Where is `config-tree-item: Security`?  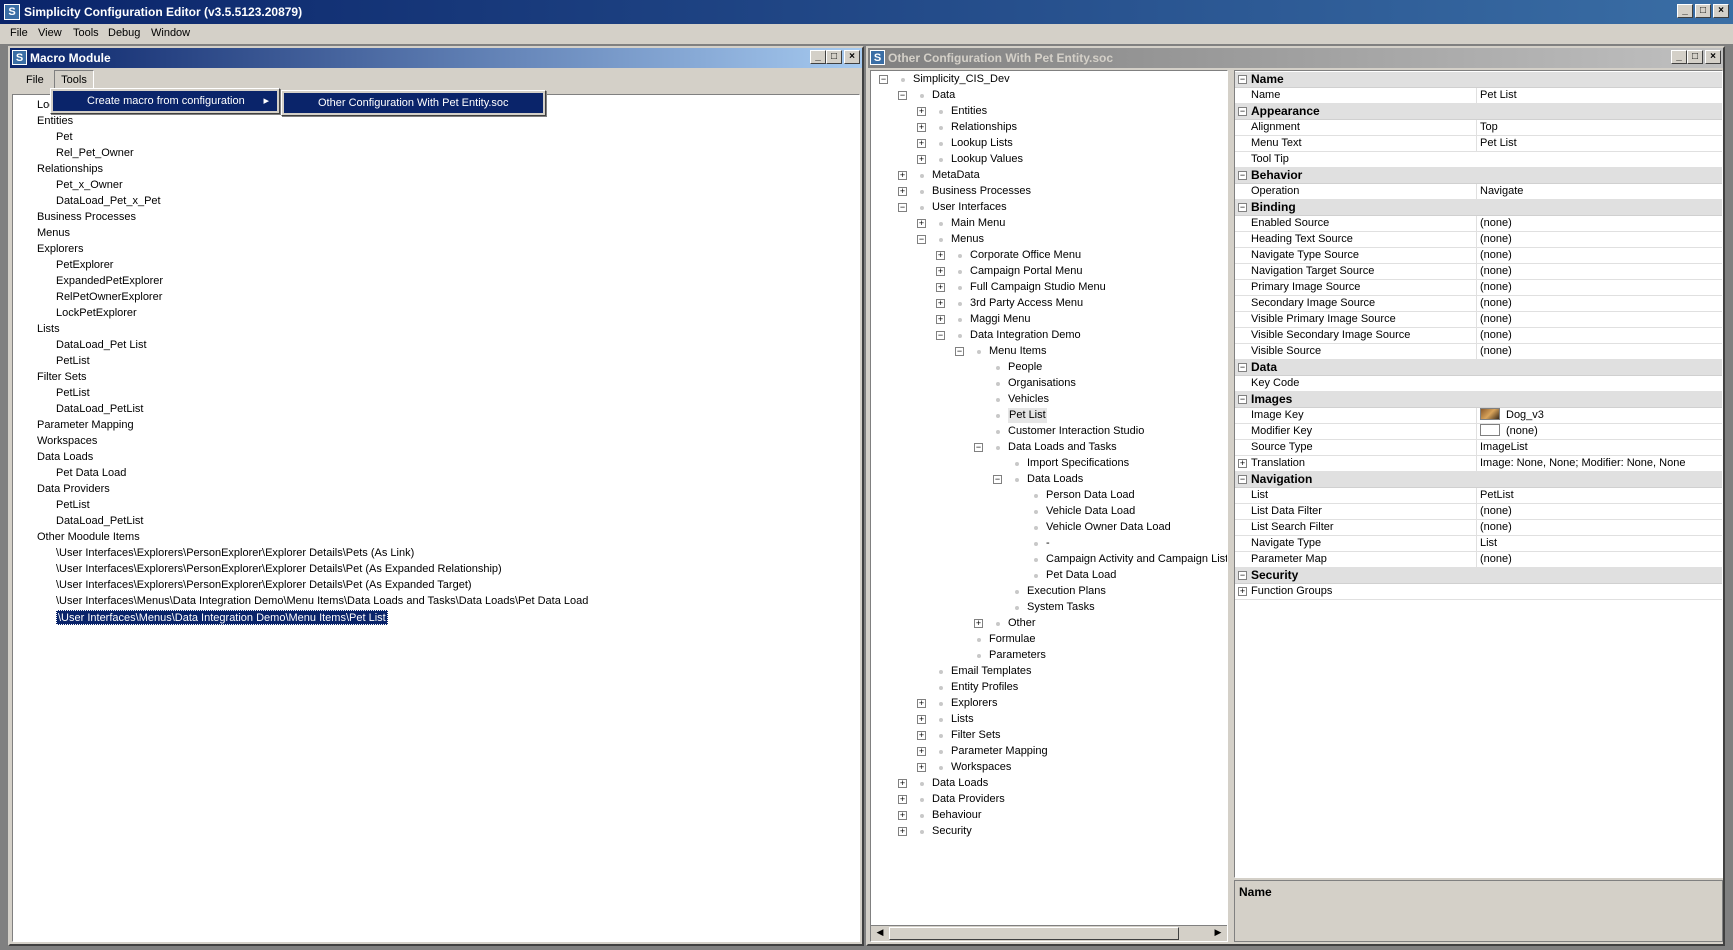 config-tree-item: Security is located at coordinates (952, 831).